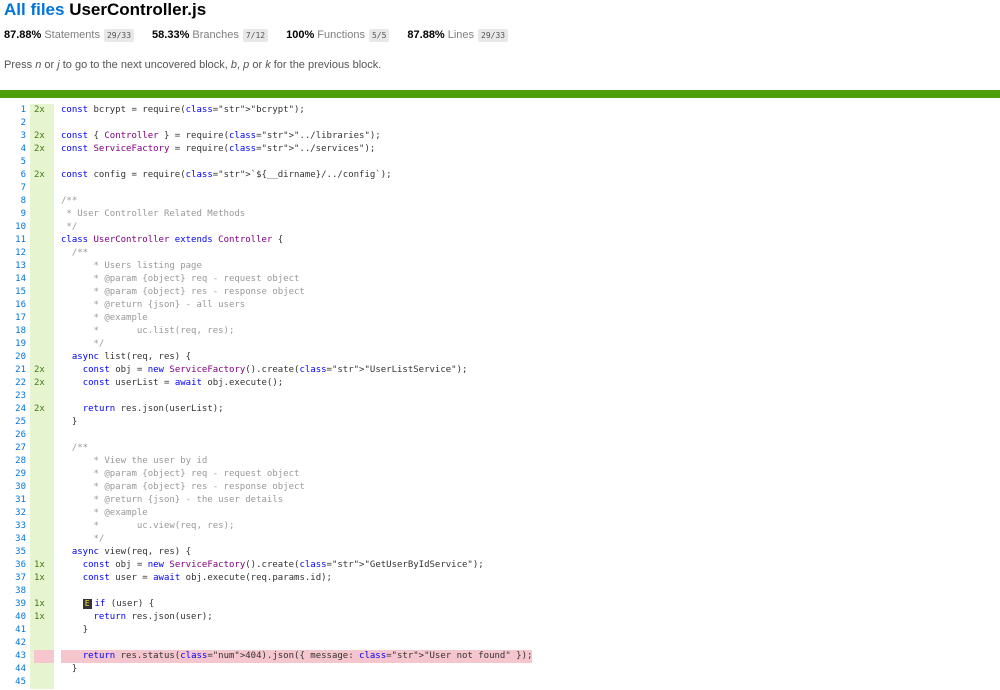 The width and height of the screenshot is (1000, 690). I want to click on line-number: 37, so click(13, 578).